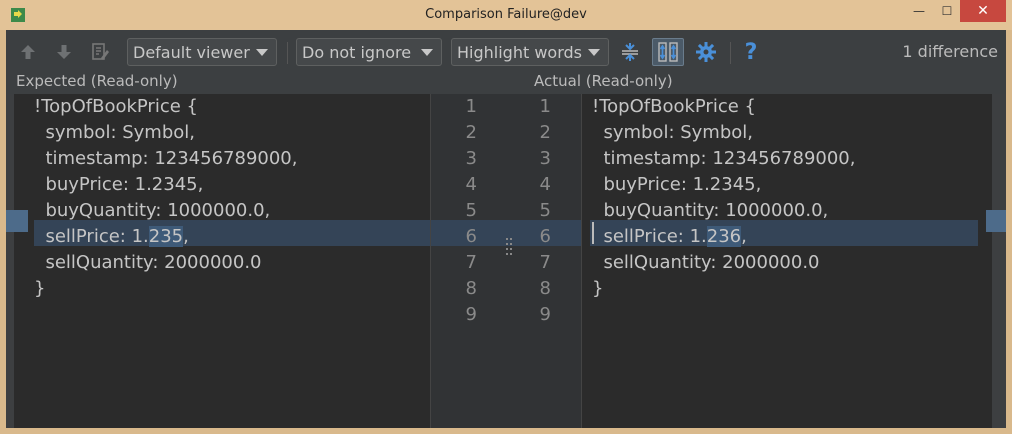 Image resolution: width=1012 pixels, height=434 pixels. What do you see at coordinates (545, 184) in the screenshot?
I see `right-line-number: 4` at bounding box center [545, 184].